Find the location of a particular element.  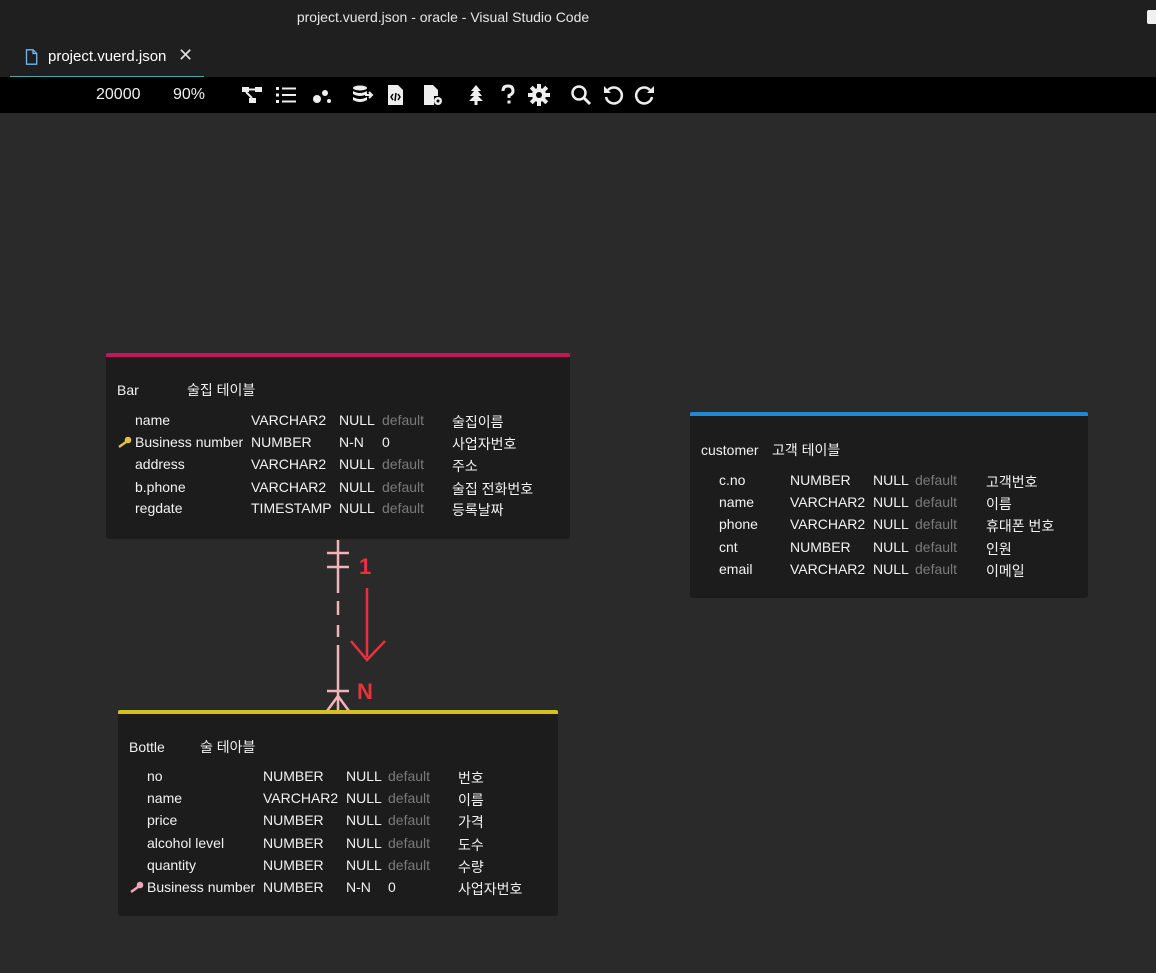

column-name: c.no is located at coordinates (732, 480).